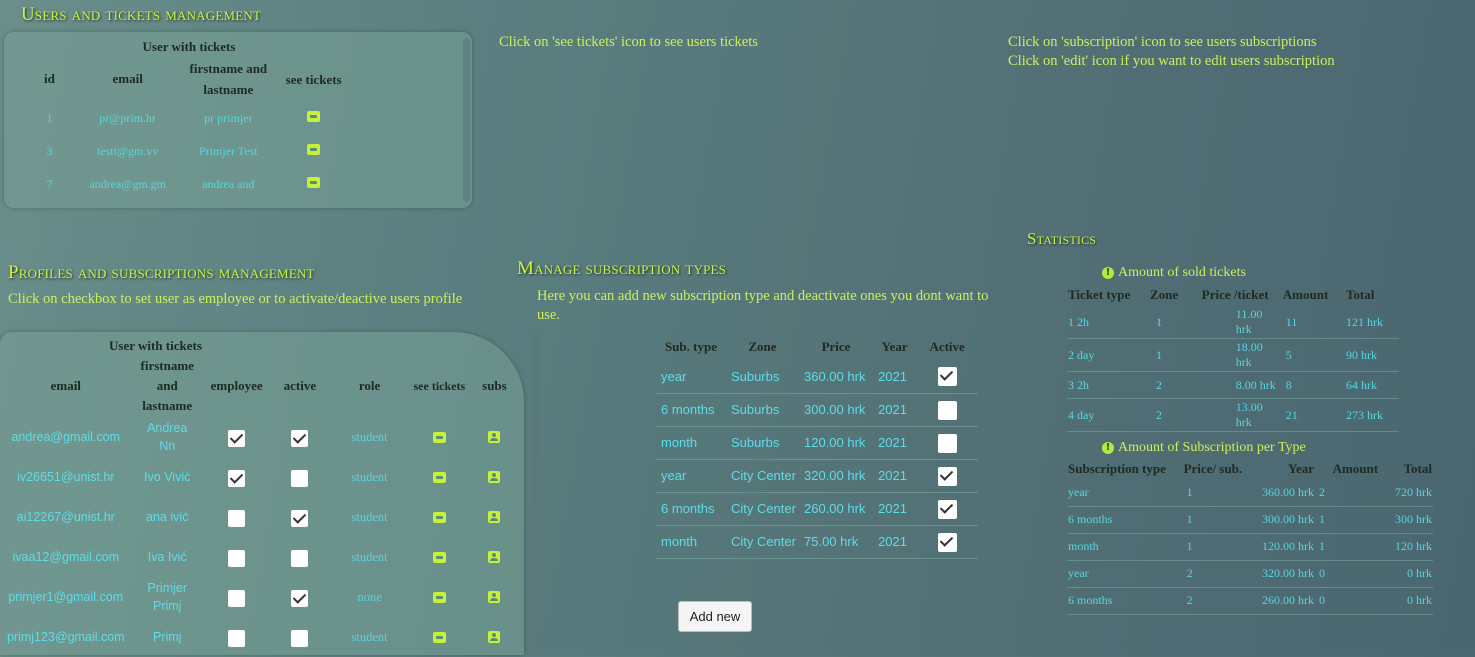 The height and width of the screenshot is (657, 1475). What do you see at coordinates (167, 557) in the screenshot?
I see `cell-name: Iva Ivić` at bounding box center [167, 557].